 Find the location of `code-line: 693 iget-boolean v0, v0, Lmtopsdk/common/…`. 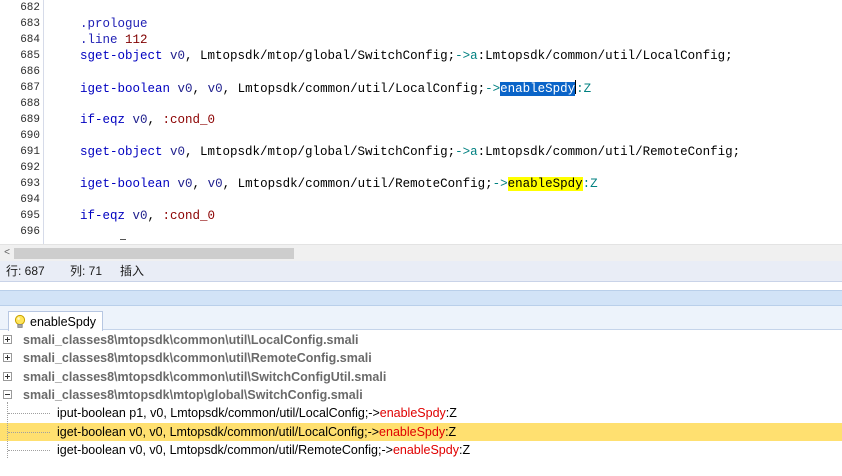

code-line: 693 iget-boolean v0, v0, Lmtopsdk/common/… is located at coordinates (421, 184).